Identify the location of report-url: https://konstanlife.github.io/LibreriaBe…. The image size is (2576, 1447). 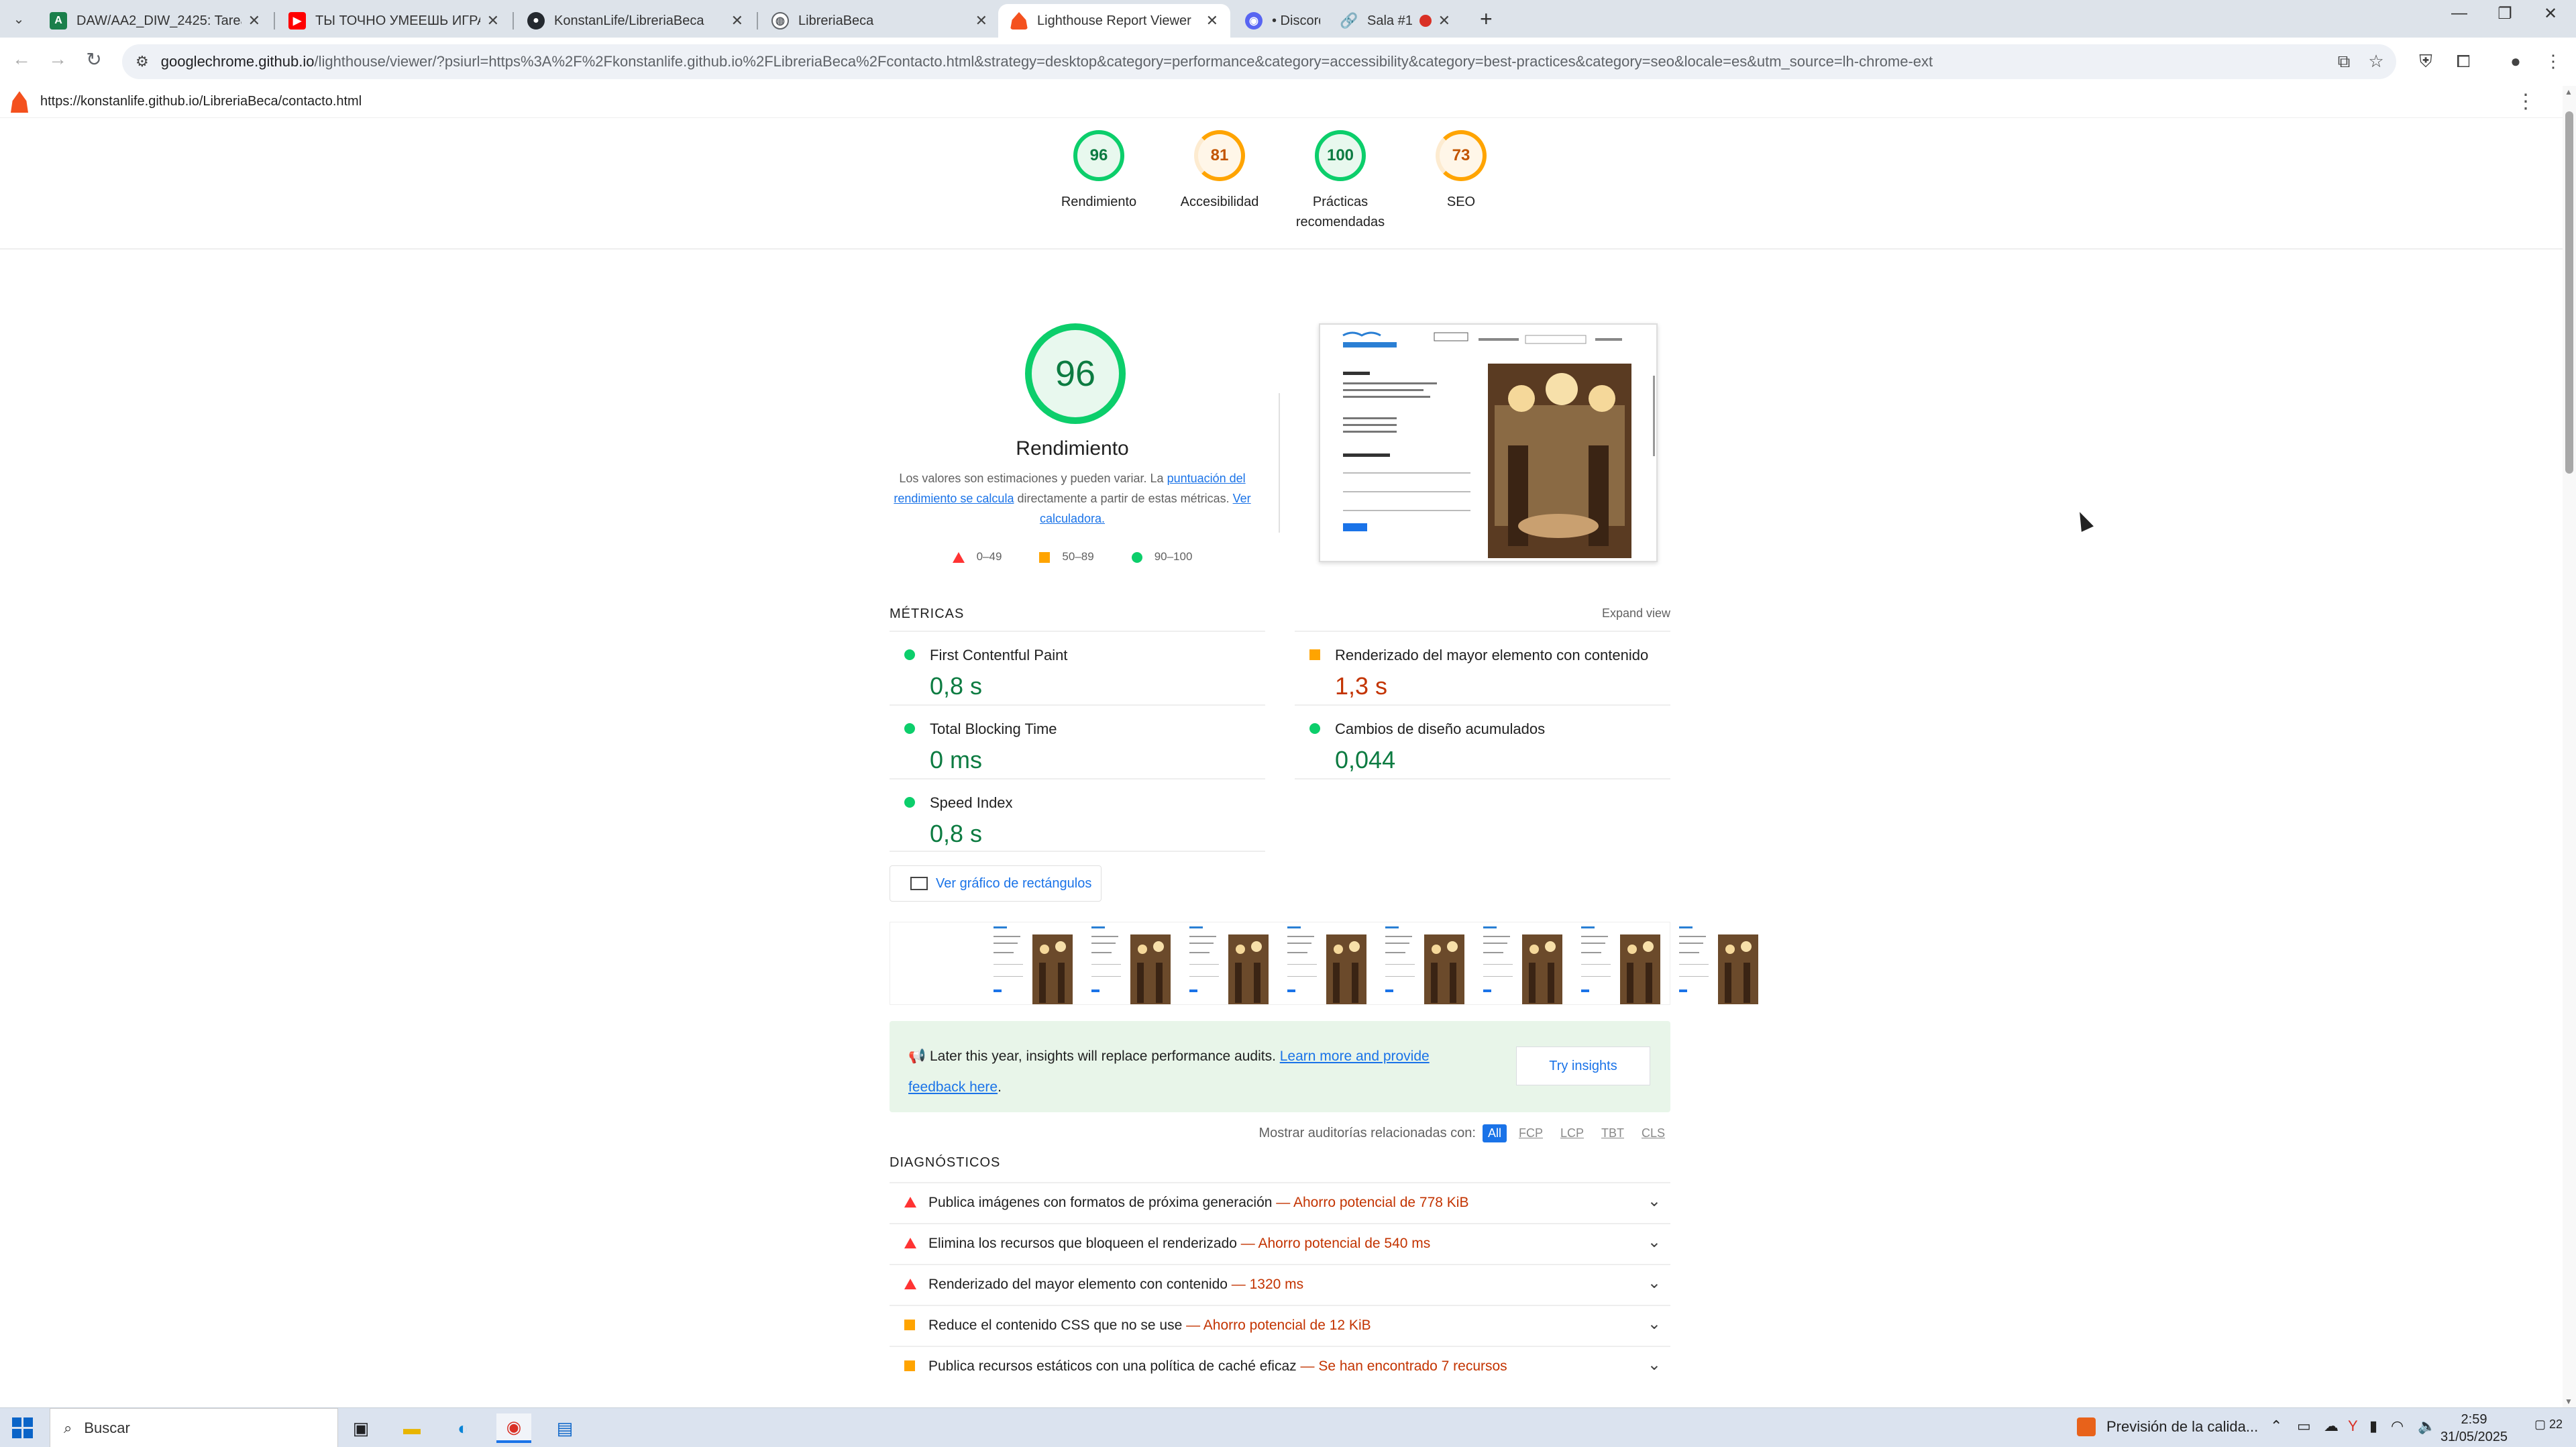
(201, 102).